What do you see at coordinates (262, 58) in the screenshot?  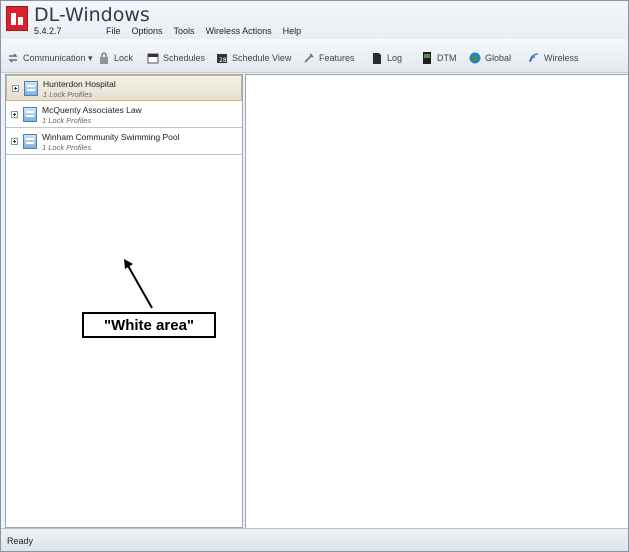 I see `schedule-view-label: Schedule View` at bounding box center [262, 58].